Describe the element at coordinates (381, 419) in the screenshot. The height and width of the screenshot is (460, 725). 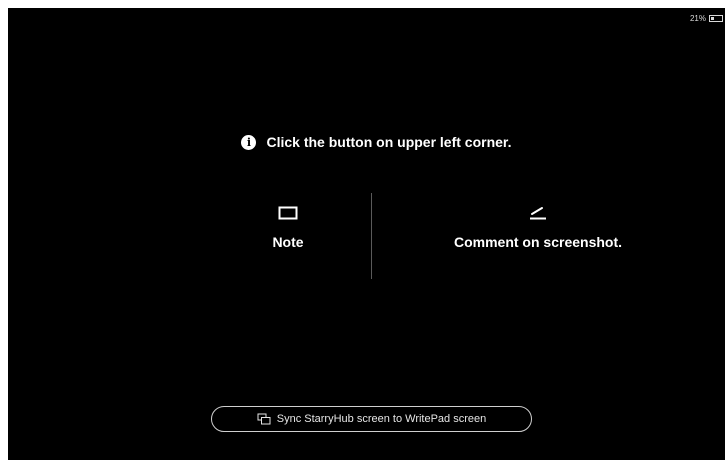
I see `sync-button-label: Sync StarryHub screen to WritePad screen` at that location.